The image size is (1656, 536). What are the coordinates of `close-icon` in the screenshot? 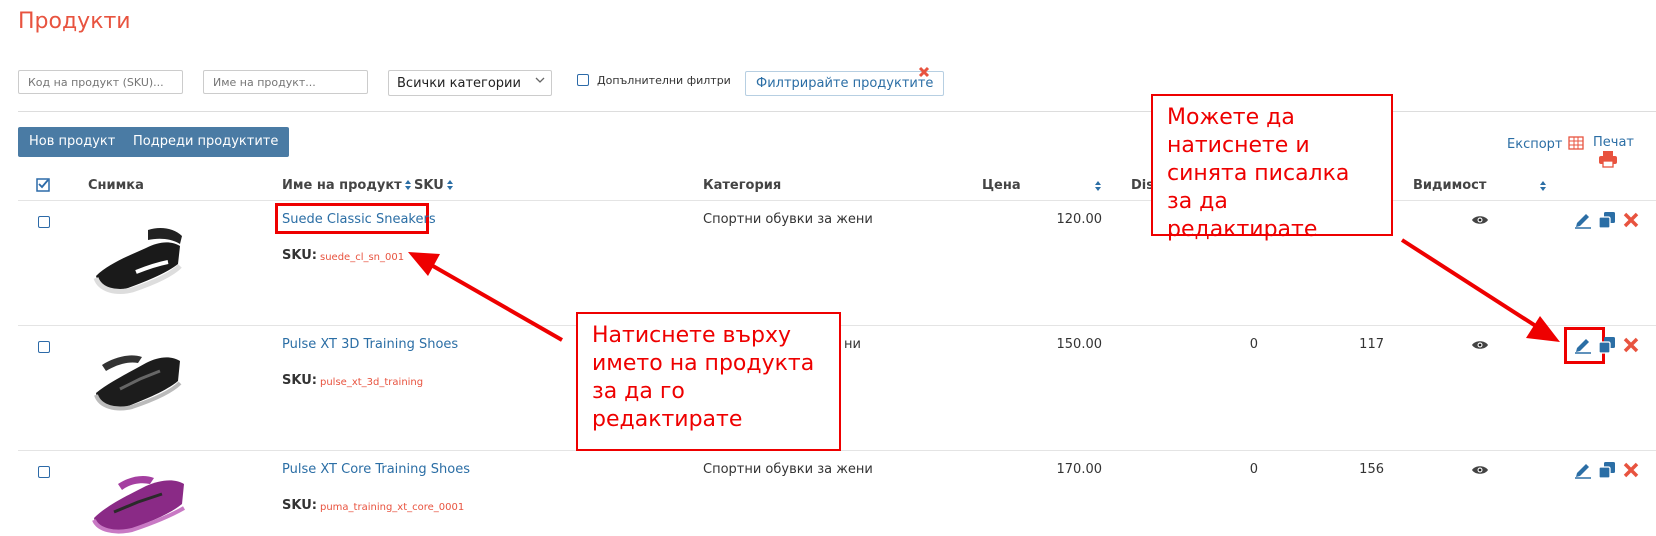 It's located at (924, 72).